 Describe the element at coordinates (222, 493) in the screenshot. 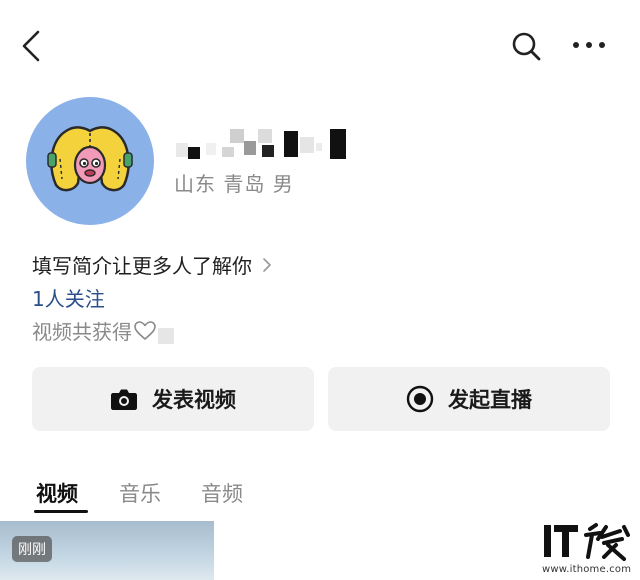

I see `tab-audio: 音频` at that location.